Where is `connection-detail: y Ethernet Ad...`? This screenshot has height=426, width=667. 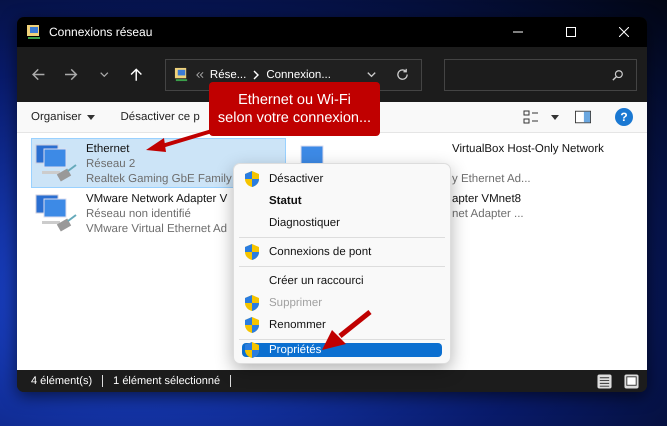
connection-detail: y Ethernet Ad... is located at coordinates (491, 179).